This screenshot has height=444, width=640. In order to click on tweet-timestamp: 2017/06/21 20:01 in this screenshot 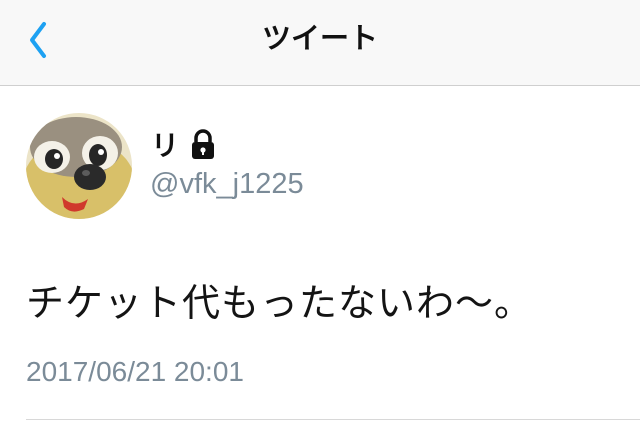, I will do `click(135, 371)`.